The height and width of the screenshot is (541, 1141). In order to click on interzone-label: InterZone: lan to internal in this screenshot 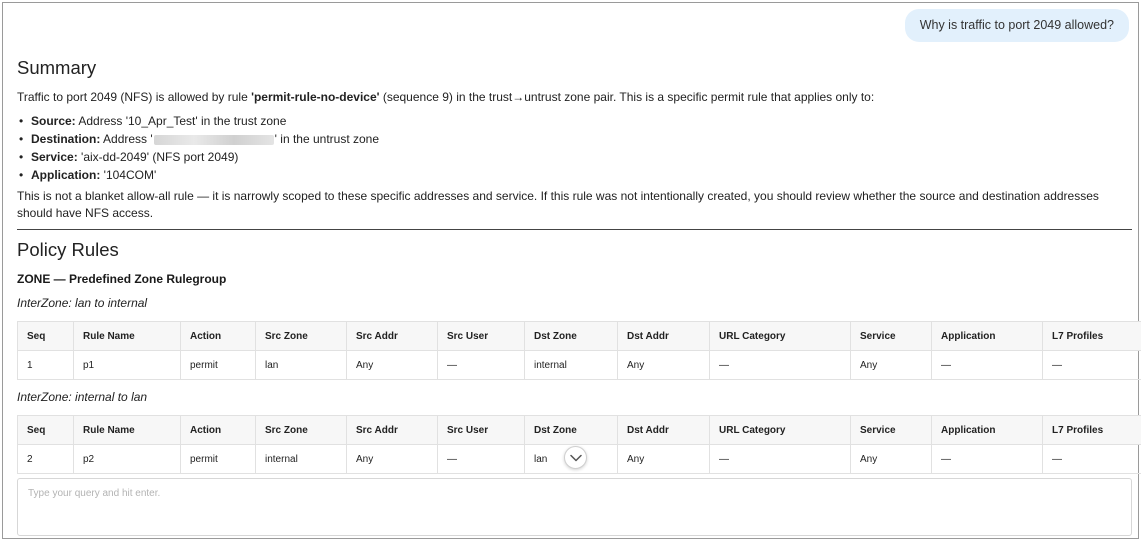, I will do `click(82, 303)`.